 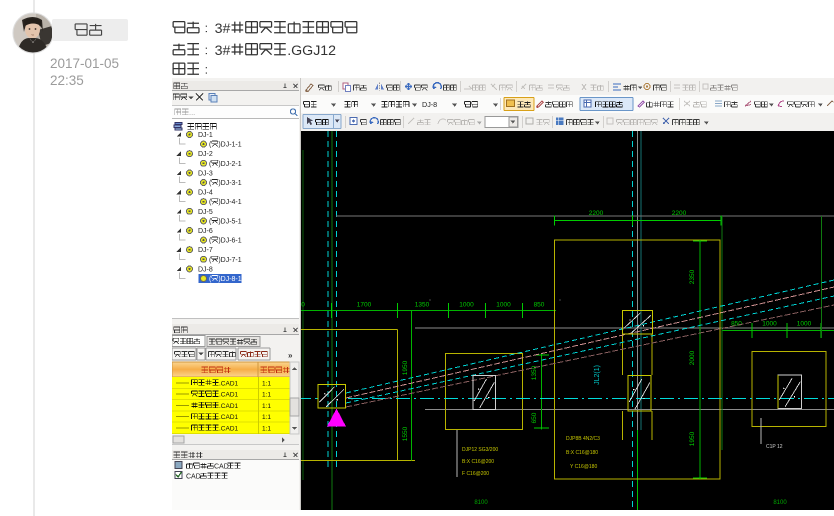 What do you see at coordinates (582, 453) in the screenshot?
I see `svg-text: B:X C16@180` at bounding box center [582, 453].